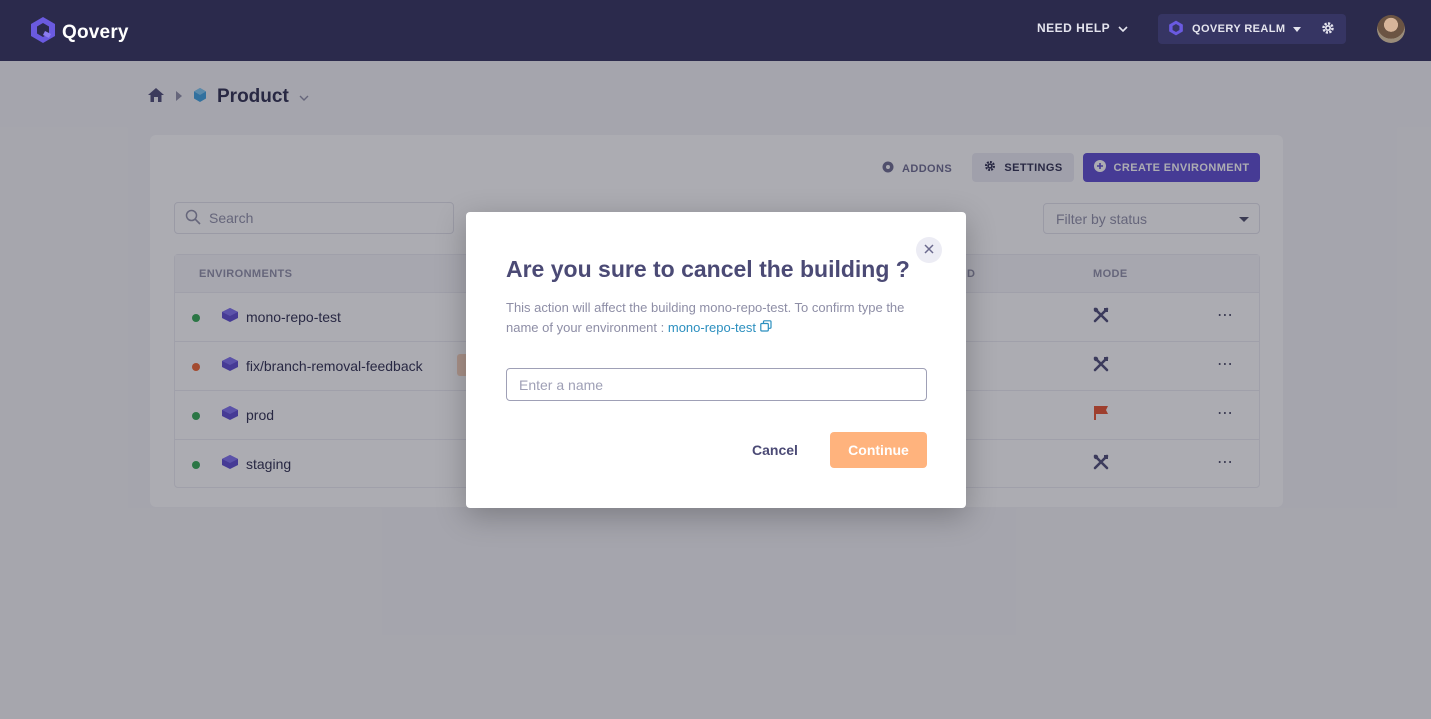  Describe the element at coordinates (878, 450) in the screenshot. I see `continue-button: Continue` at that location.